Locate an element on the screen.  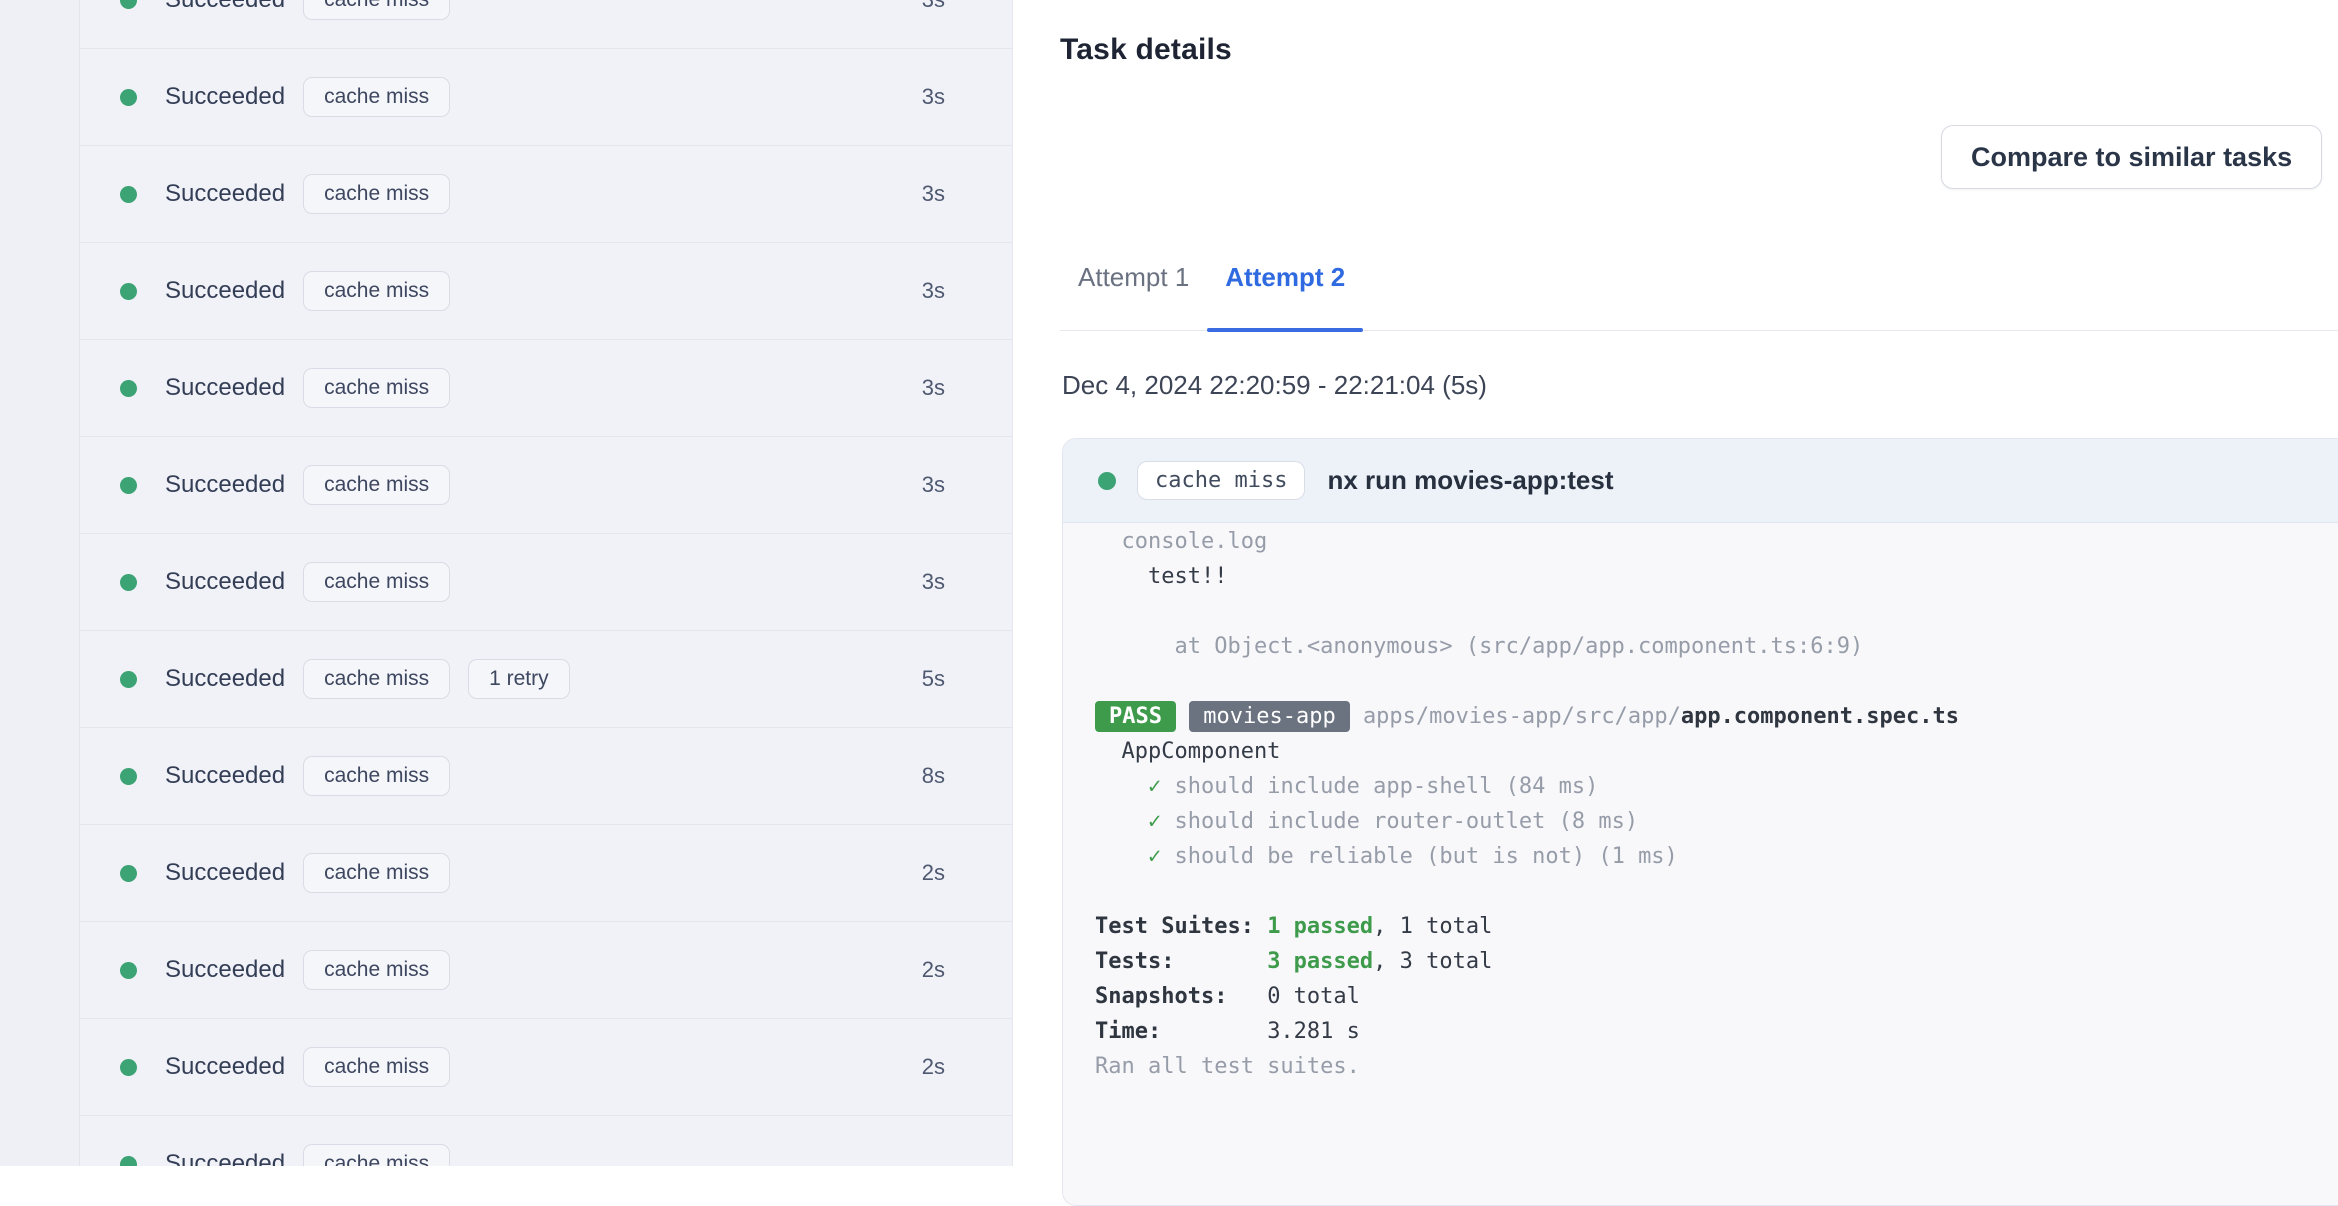
terminal-line: test!! is located at coordinates (1716, 576).